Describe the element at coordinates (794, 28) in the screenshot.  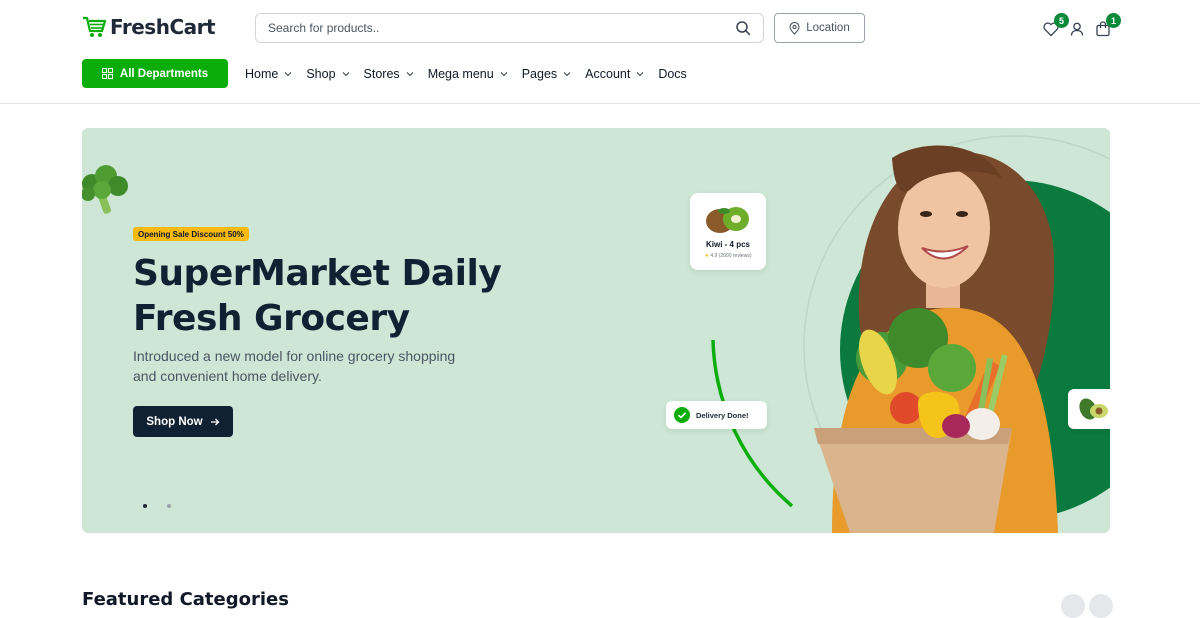
I see `map-pin-icon` at that location.